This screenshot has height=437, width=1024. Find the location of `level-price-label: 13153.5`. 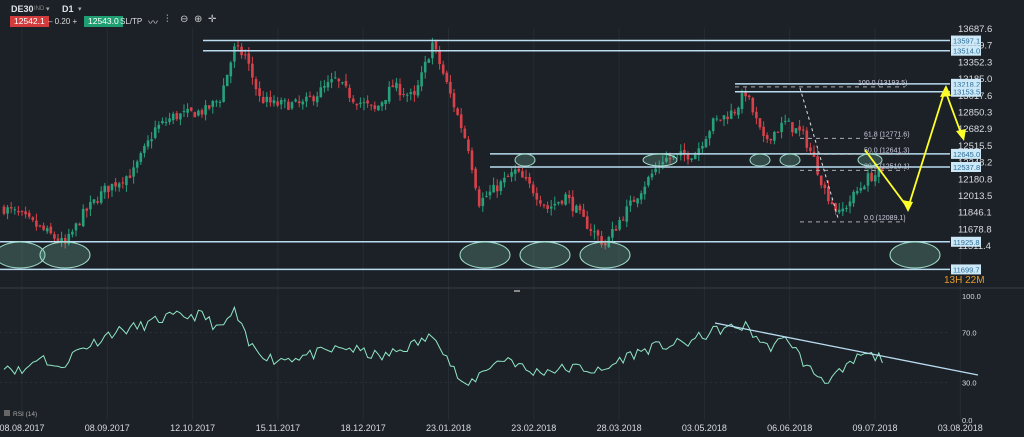

level-price-label: 13153.5 is located at coordinates (966, 92).